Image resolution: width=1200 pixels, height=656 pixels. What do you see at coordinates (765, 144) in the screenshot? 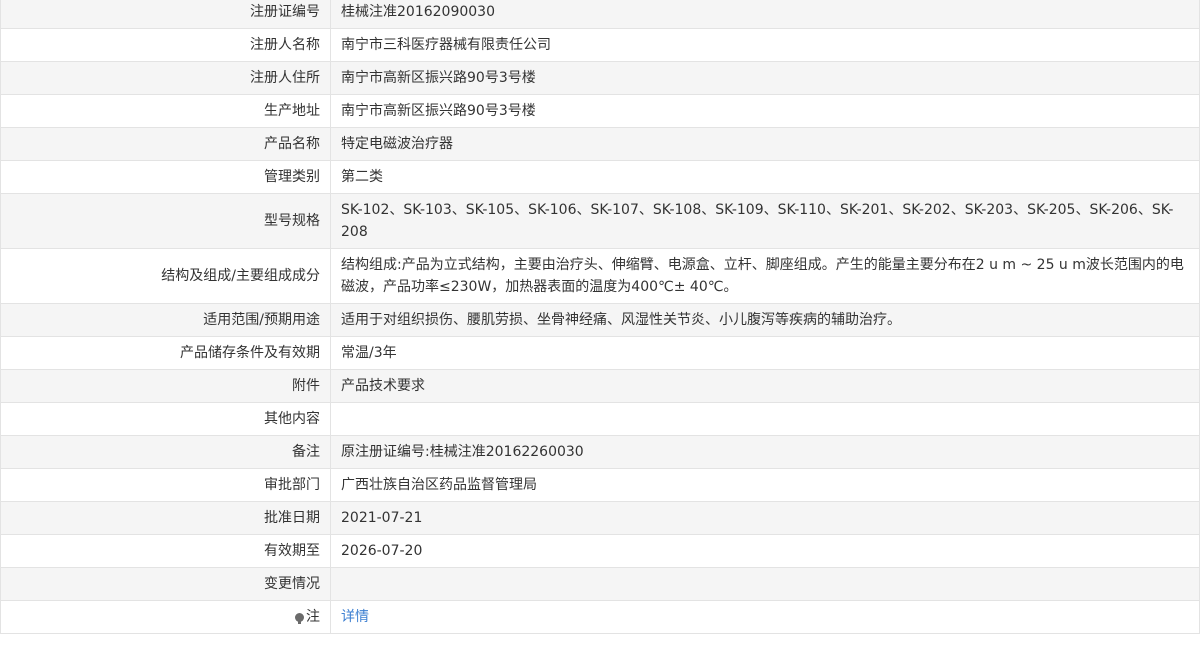
I see `field-value-product-name: 特定电磁波治疗器` at bounding box center [765, 144].